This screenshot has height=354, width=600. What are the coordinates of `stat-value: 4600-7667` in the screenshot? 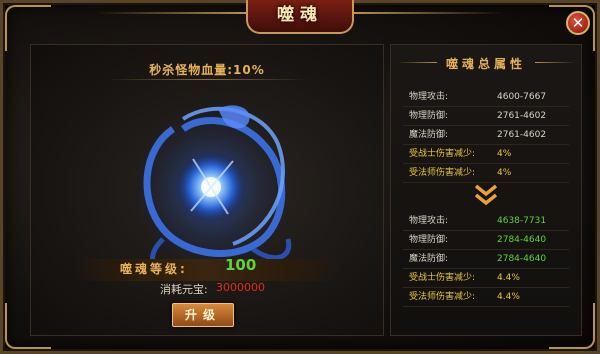 It's located at (522, 97).